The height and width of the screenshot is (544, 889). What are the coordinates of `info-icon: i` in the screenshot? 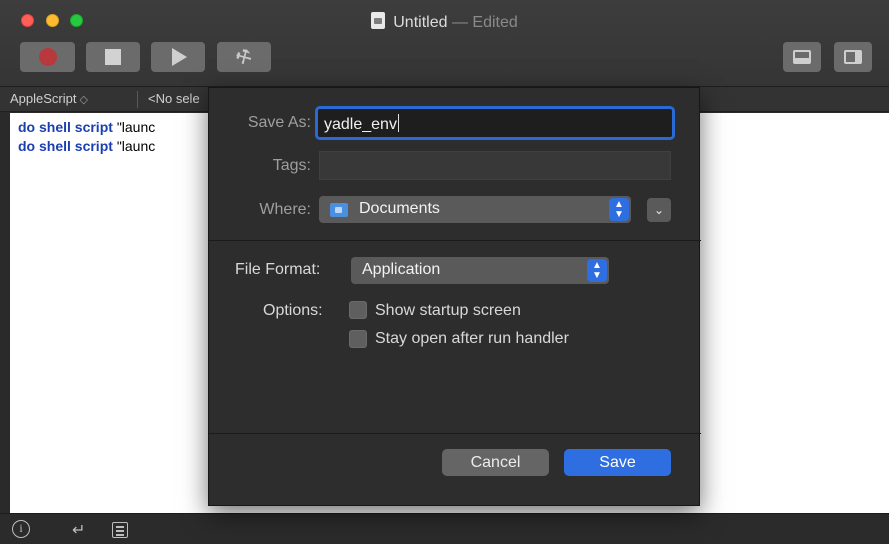 It's located at (21, 529).